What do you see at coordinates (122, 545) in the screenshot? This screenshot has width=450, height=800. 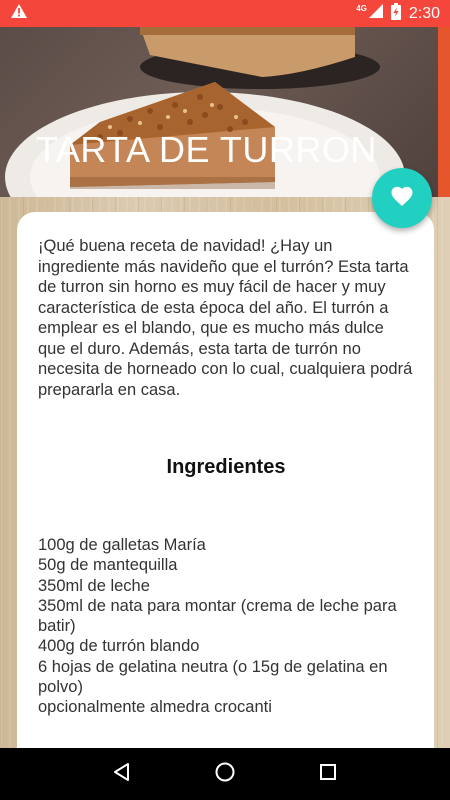 I see `ingredient-item: 100g de galletas María` at bounding box center [122, 545].